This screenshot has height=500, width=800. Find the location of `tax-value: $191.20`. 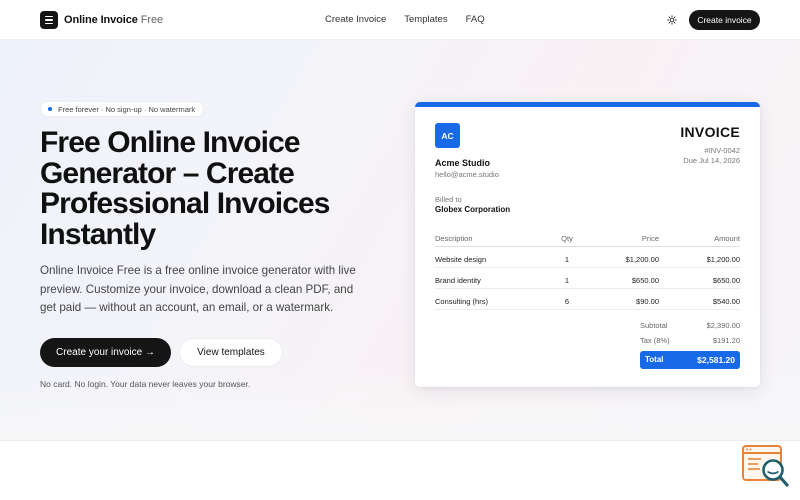

tax-value: $191.20 is located at coordinates (726, 340).